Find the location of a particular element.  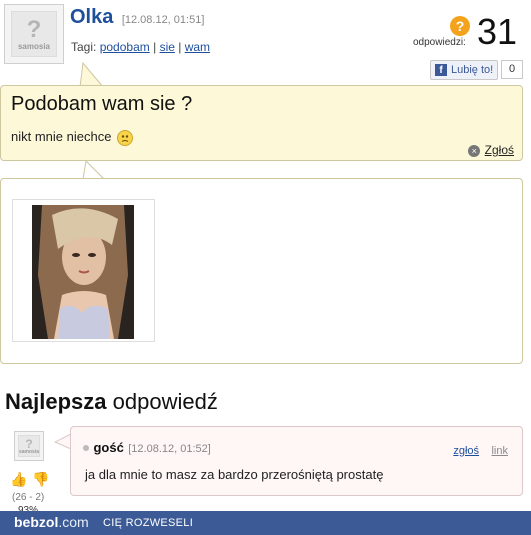

close-circle-icon: × is located at coordinates (474, 151).